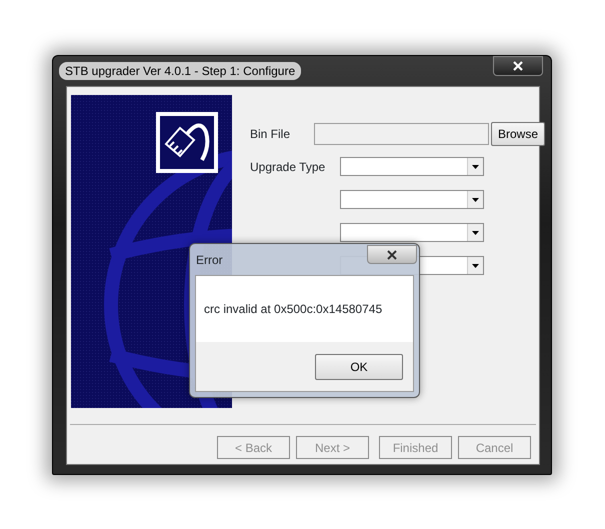  What do you see at coordinates (271, 134) in the screenshot?
I see `field-label: Bin File` at bounding box center [271, 134].